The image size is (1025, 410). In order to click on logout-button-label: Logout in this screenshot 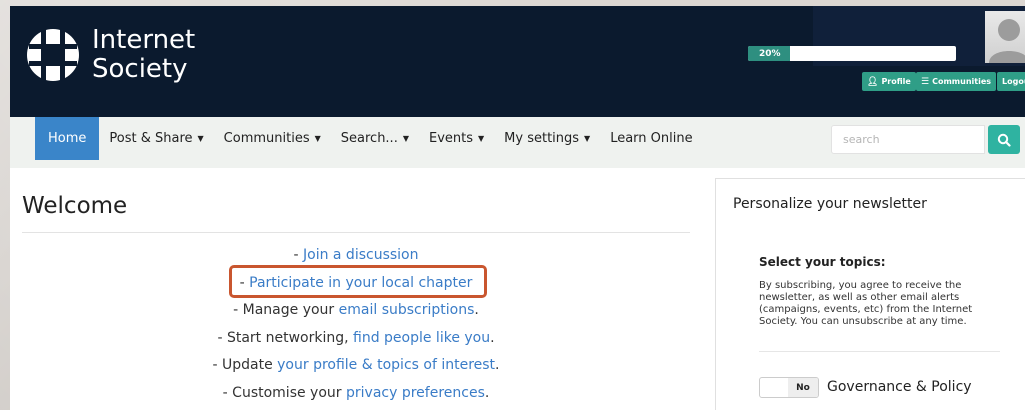, I will do `click(1013, 81)`.